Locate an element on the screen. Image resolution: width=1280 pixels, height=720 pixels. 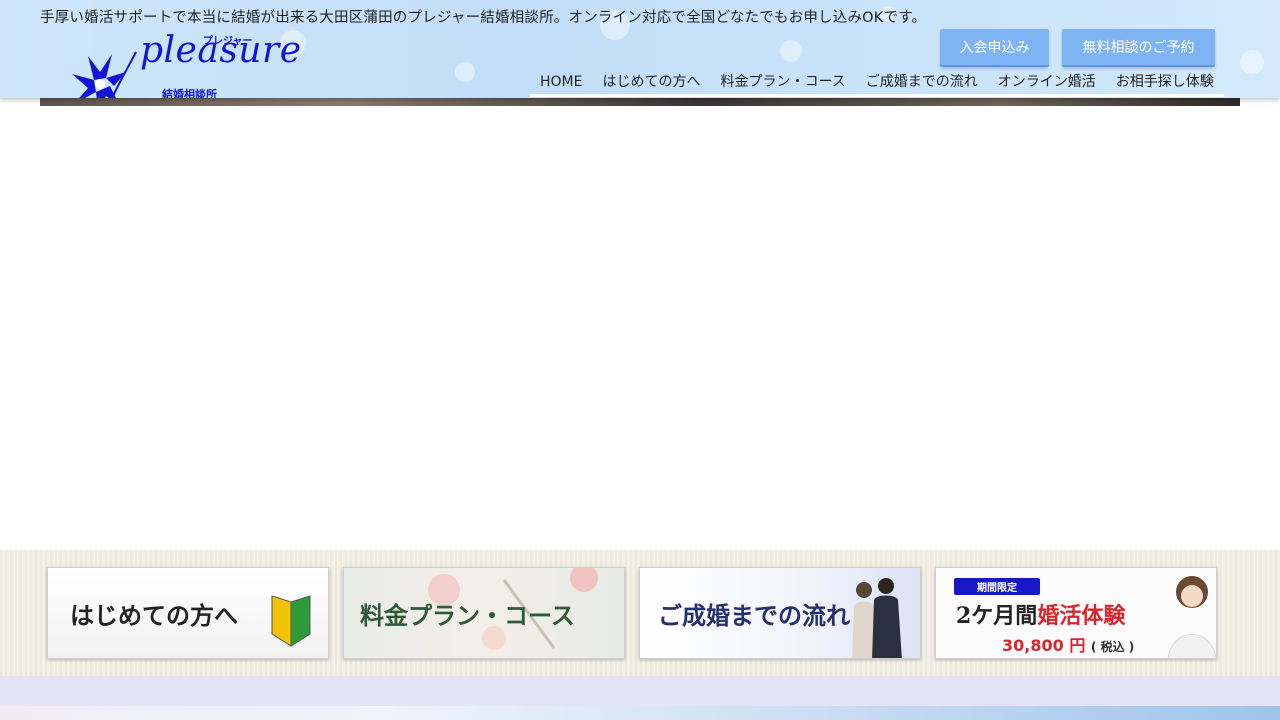
nav-item-flow: ご成婚までの流れ is located at coordinates (922, 83).